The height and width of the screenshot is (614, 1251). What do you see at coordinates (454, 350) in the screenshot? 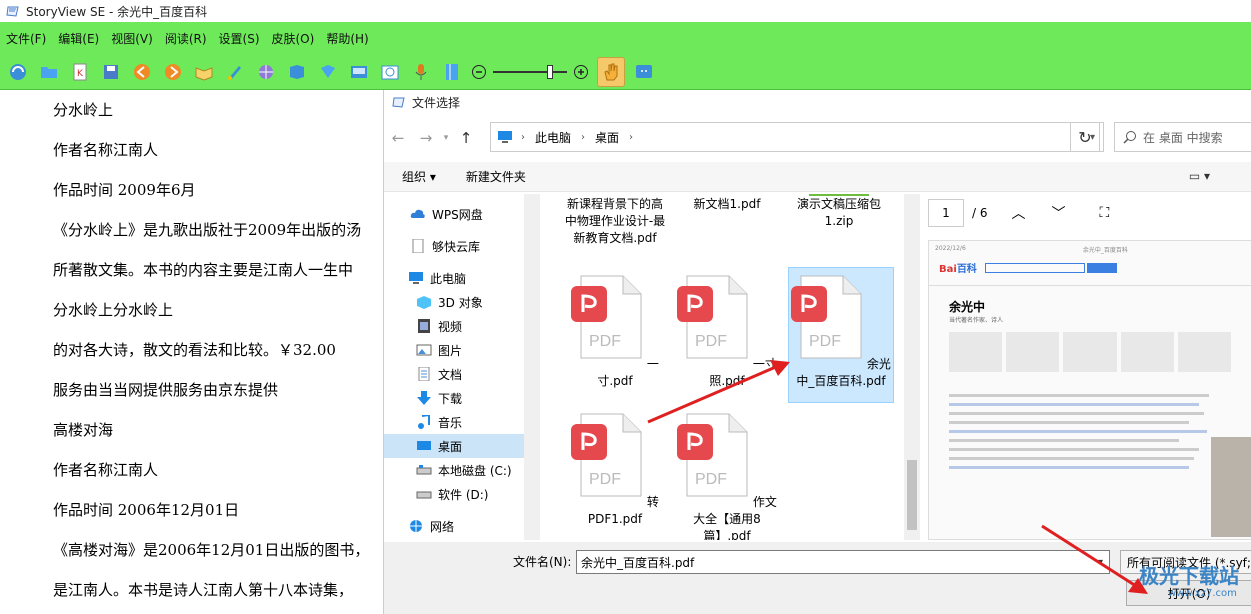
I see `nav-item-pictures: 图片` at bounding box center [454, 350].